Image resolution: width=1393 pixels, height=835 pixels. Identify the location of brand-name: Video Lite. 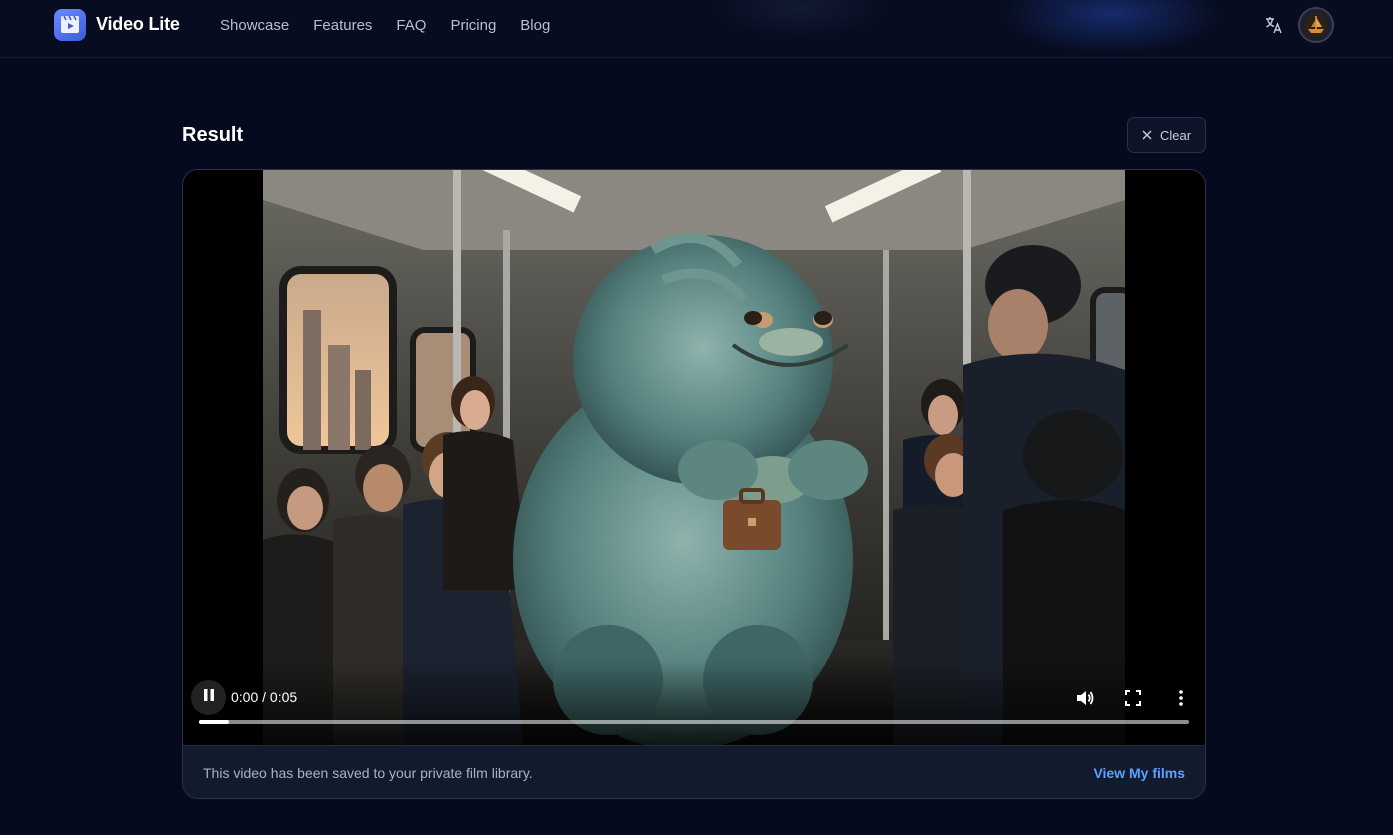
(138, 24).